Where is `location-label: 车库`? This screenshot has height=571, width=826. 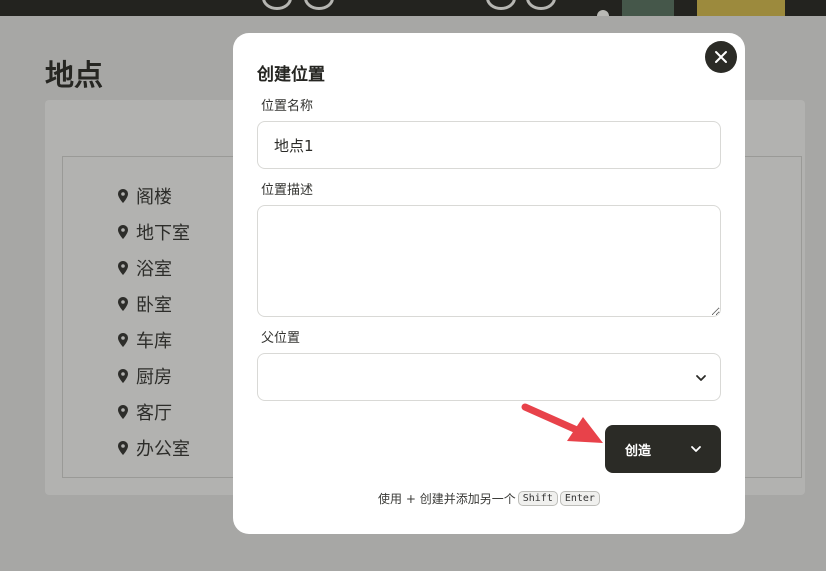 location-label: 车库 is located at coordinates (154, 341).